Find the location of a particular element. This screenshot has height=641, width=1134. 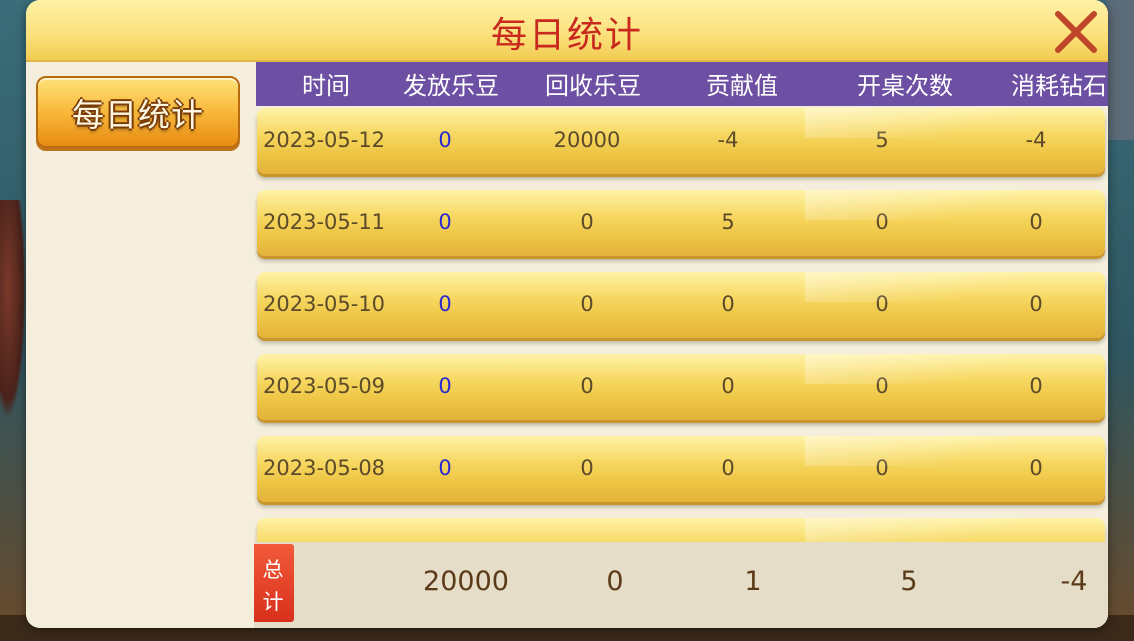

dialog-header: 每日统计 is located at coordinates (567, 31).